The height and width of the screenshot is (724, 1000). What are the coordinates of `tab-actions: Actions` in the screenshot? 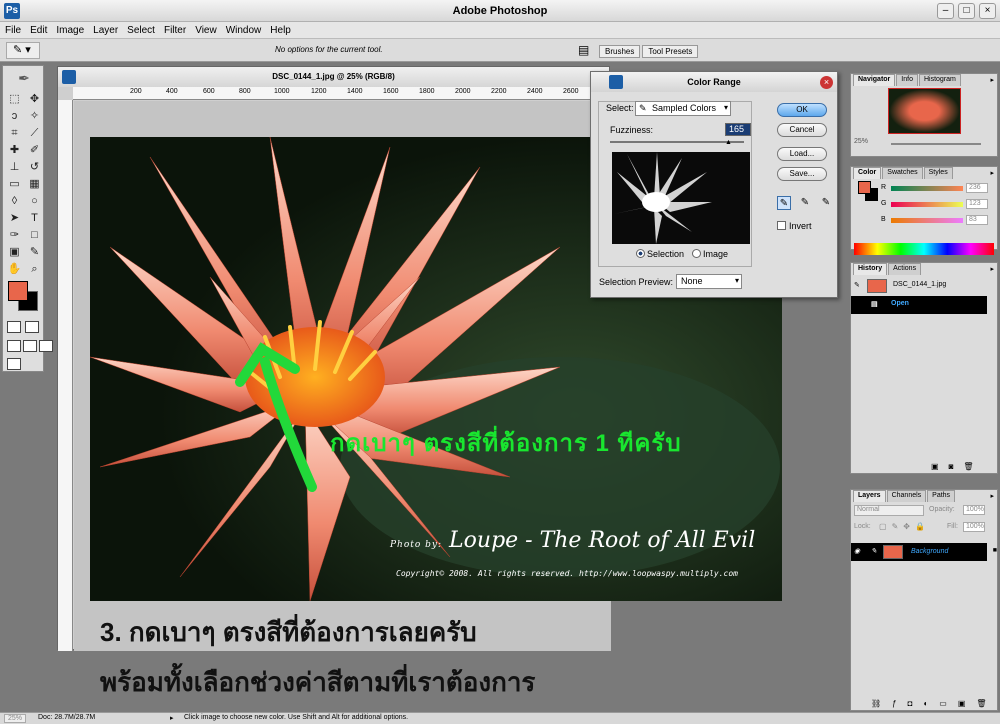 It's located at (905, 269).